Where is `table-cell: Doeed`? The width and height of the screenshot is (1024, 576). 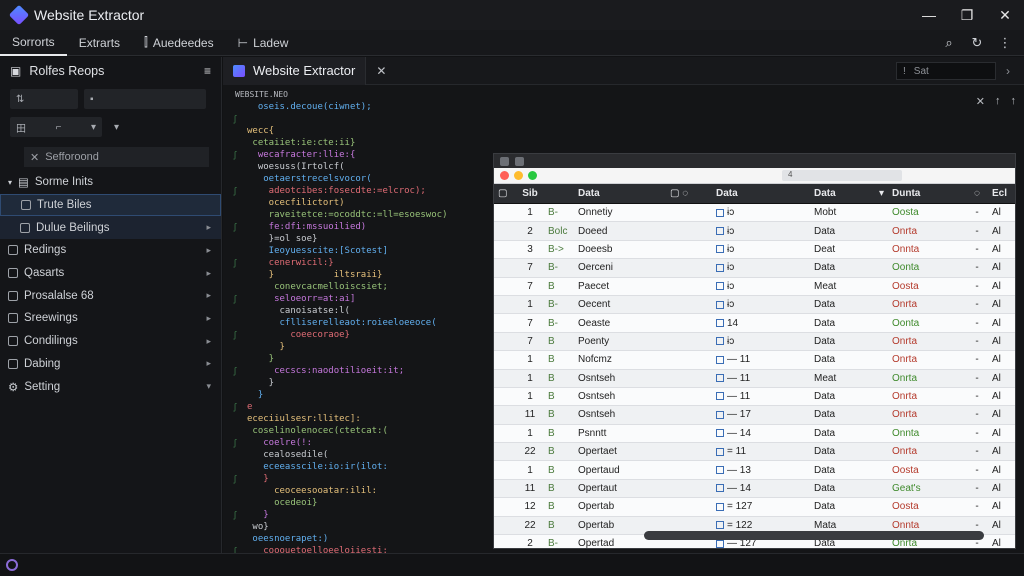 table-cell: Doeed is located at coordinates (620, 231).